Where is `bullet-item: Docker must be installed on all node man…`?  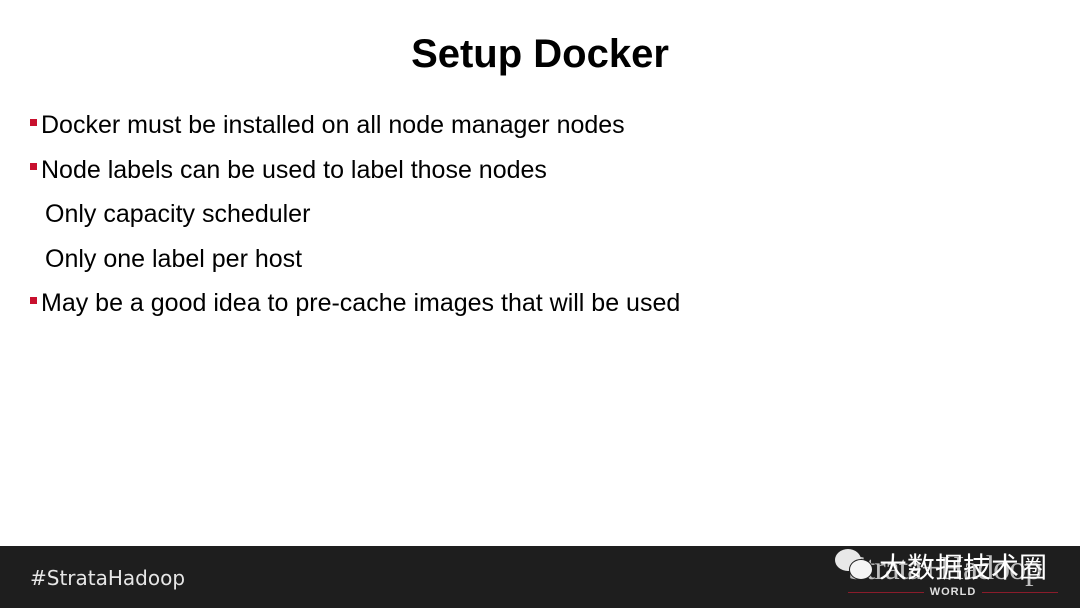 bullet-item: Docker must be installed on all node man… is located at coordinates (355, 125).